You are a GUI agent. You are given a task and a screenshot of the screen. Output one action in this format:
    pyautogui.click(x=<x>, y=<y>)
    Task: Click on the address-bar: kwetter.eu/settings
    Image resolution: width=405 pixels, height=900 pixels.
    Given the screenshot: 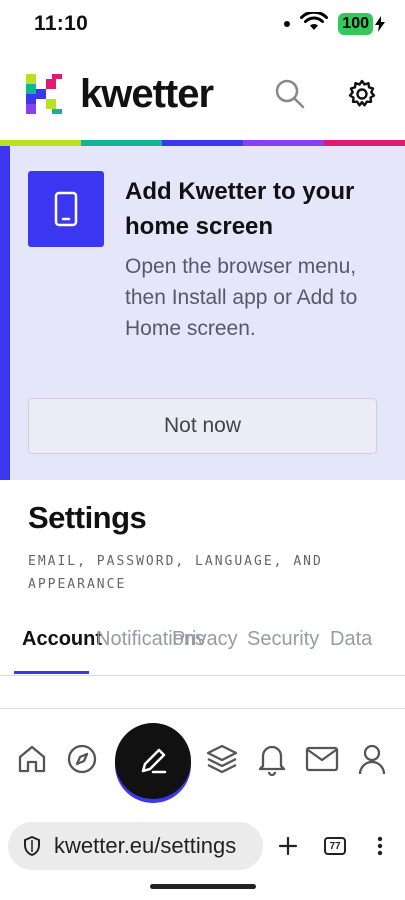 What is the action you would take?
    pyautogui.click(x=135, y=846)
    